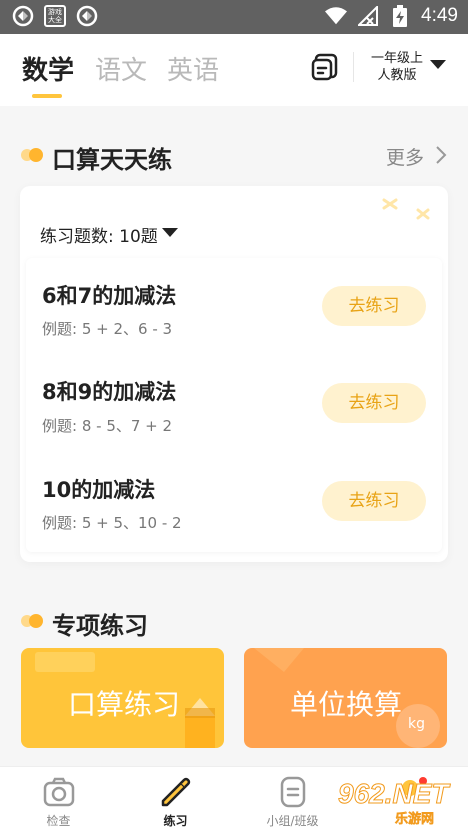  What do you see at coordinates (176, 792) in the screenshot?
I see `pencil-icon` at bounding box center [176, 792].